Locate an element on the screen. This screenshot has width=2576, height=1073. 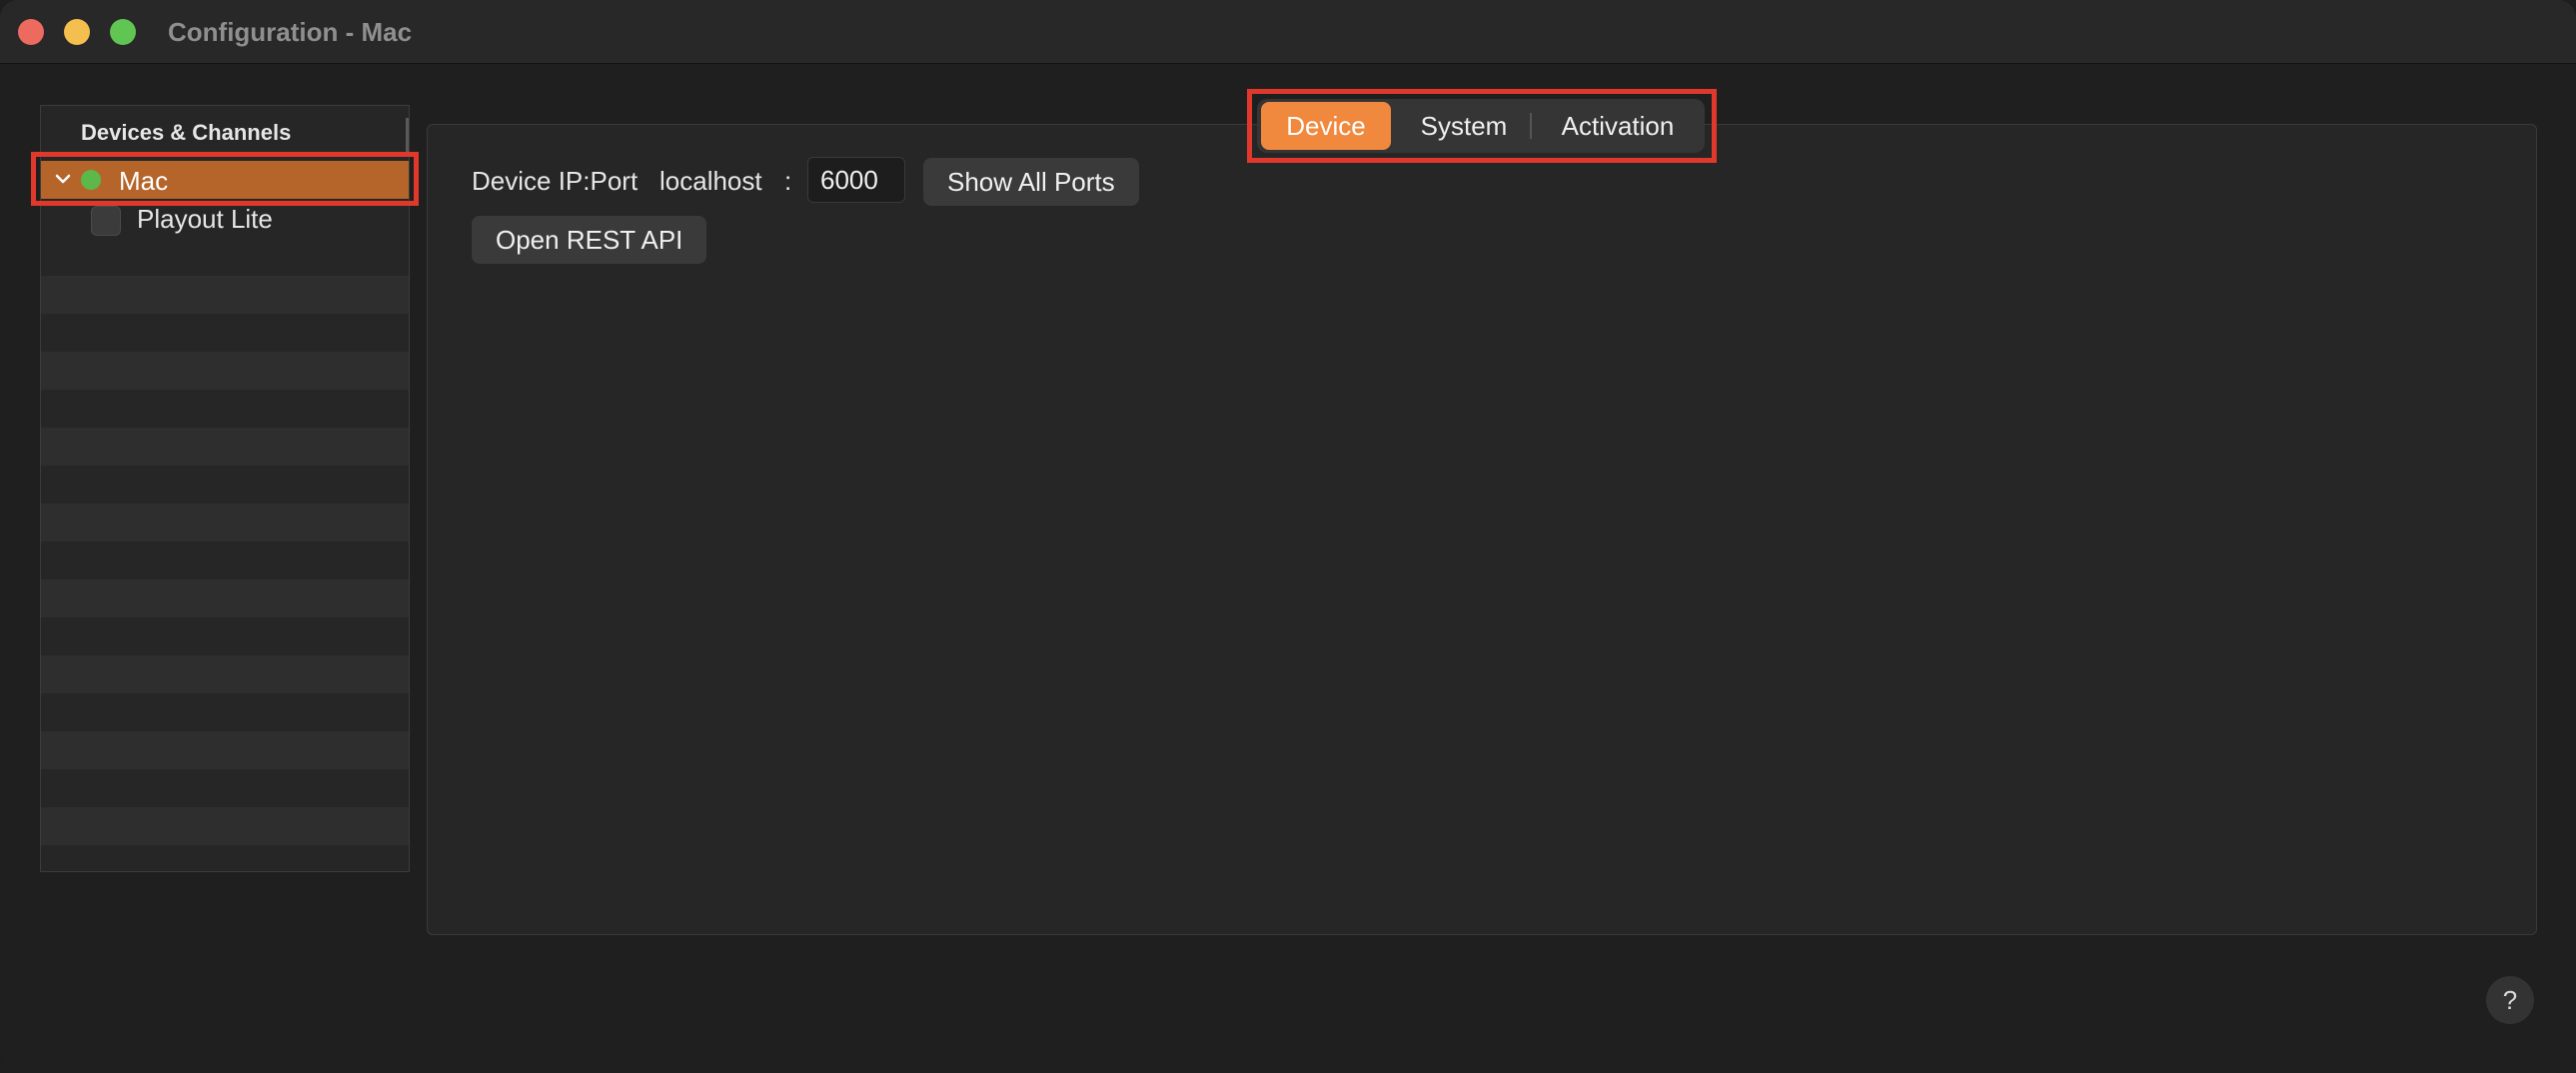
window-title: Configuration - Mac is located at coordinates (290, 32).